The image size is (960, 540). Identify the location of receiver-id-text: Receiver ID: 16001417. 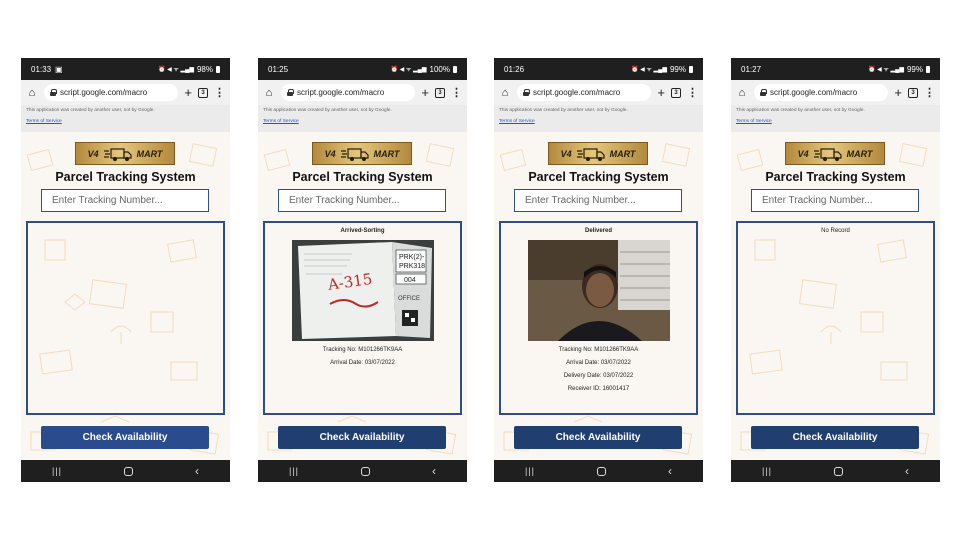
(598, 389).